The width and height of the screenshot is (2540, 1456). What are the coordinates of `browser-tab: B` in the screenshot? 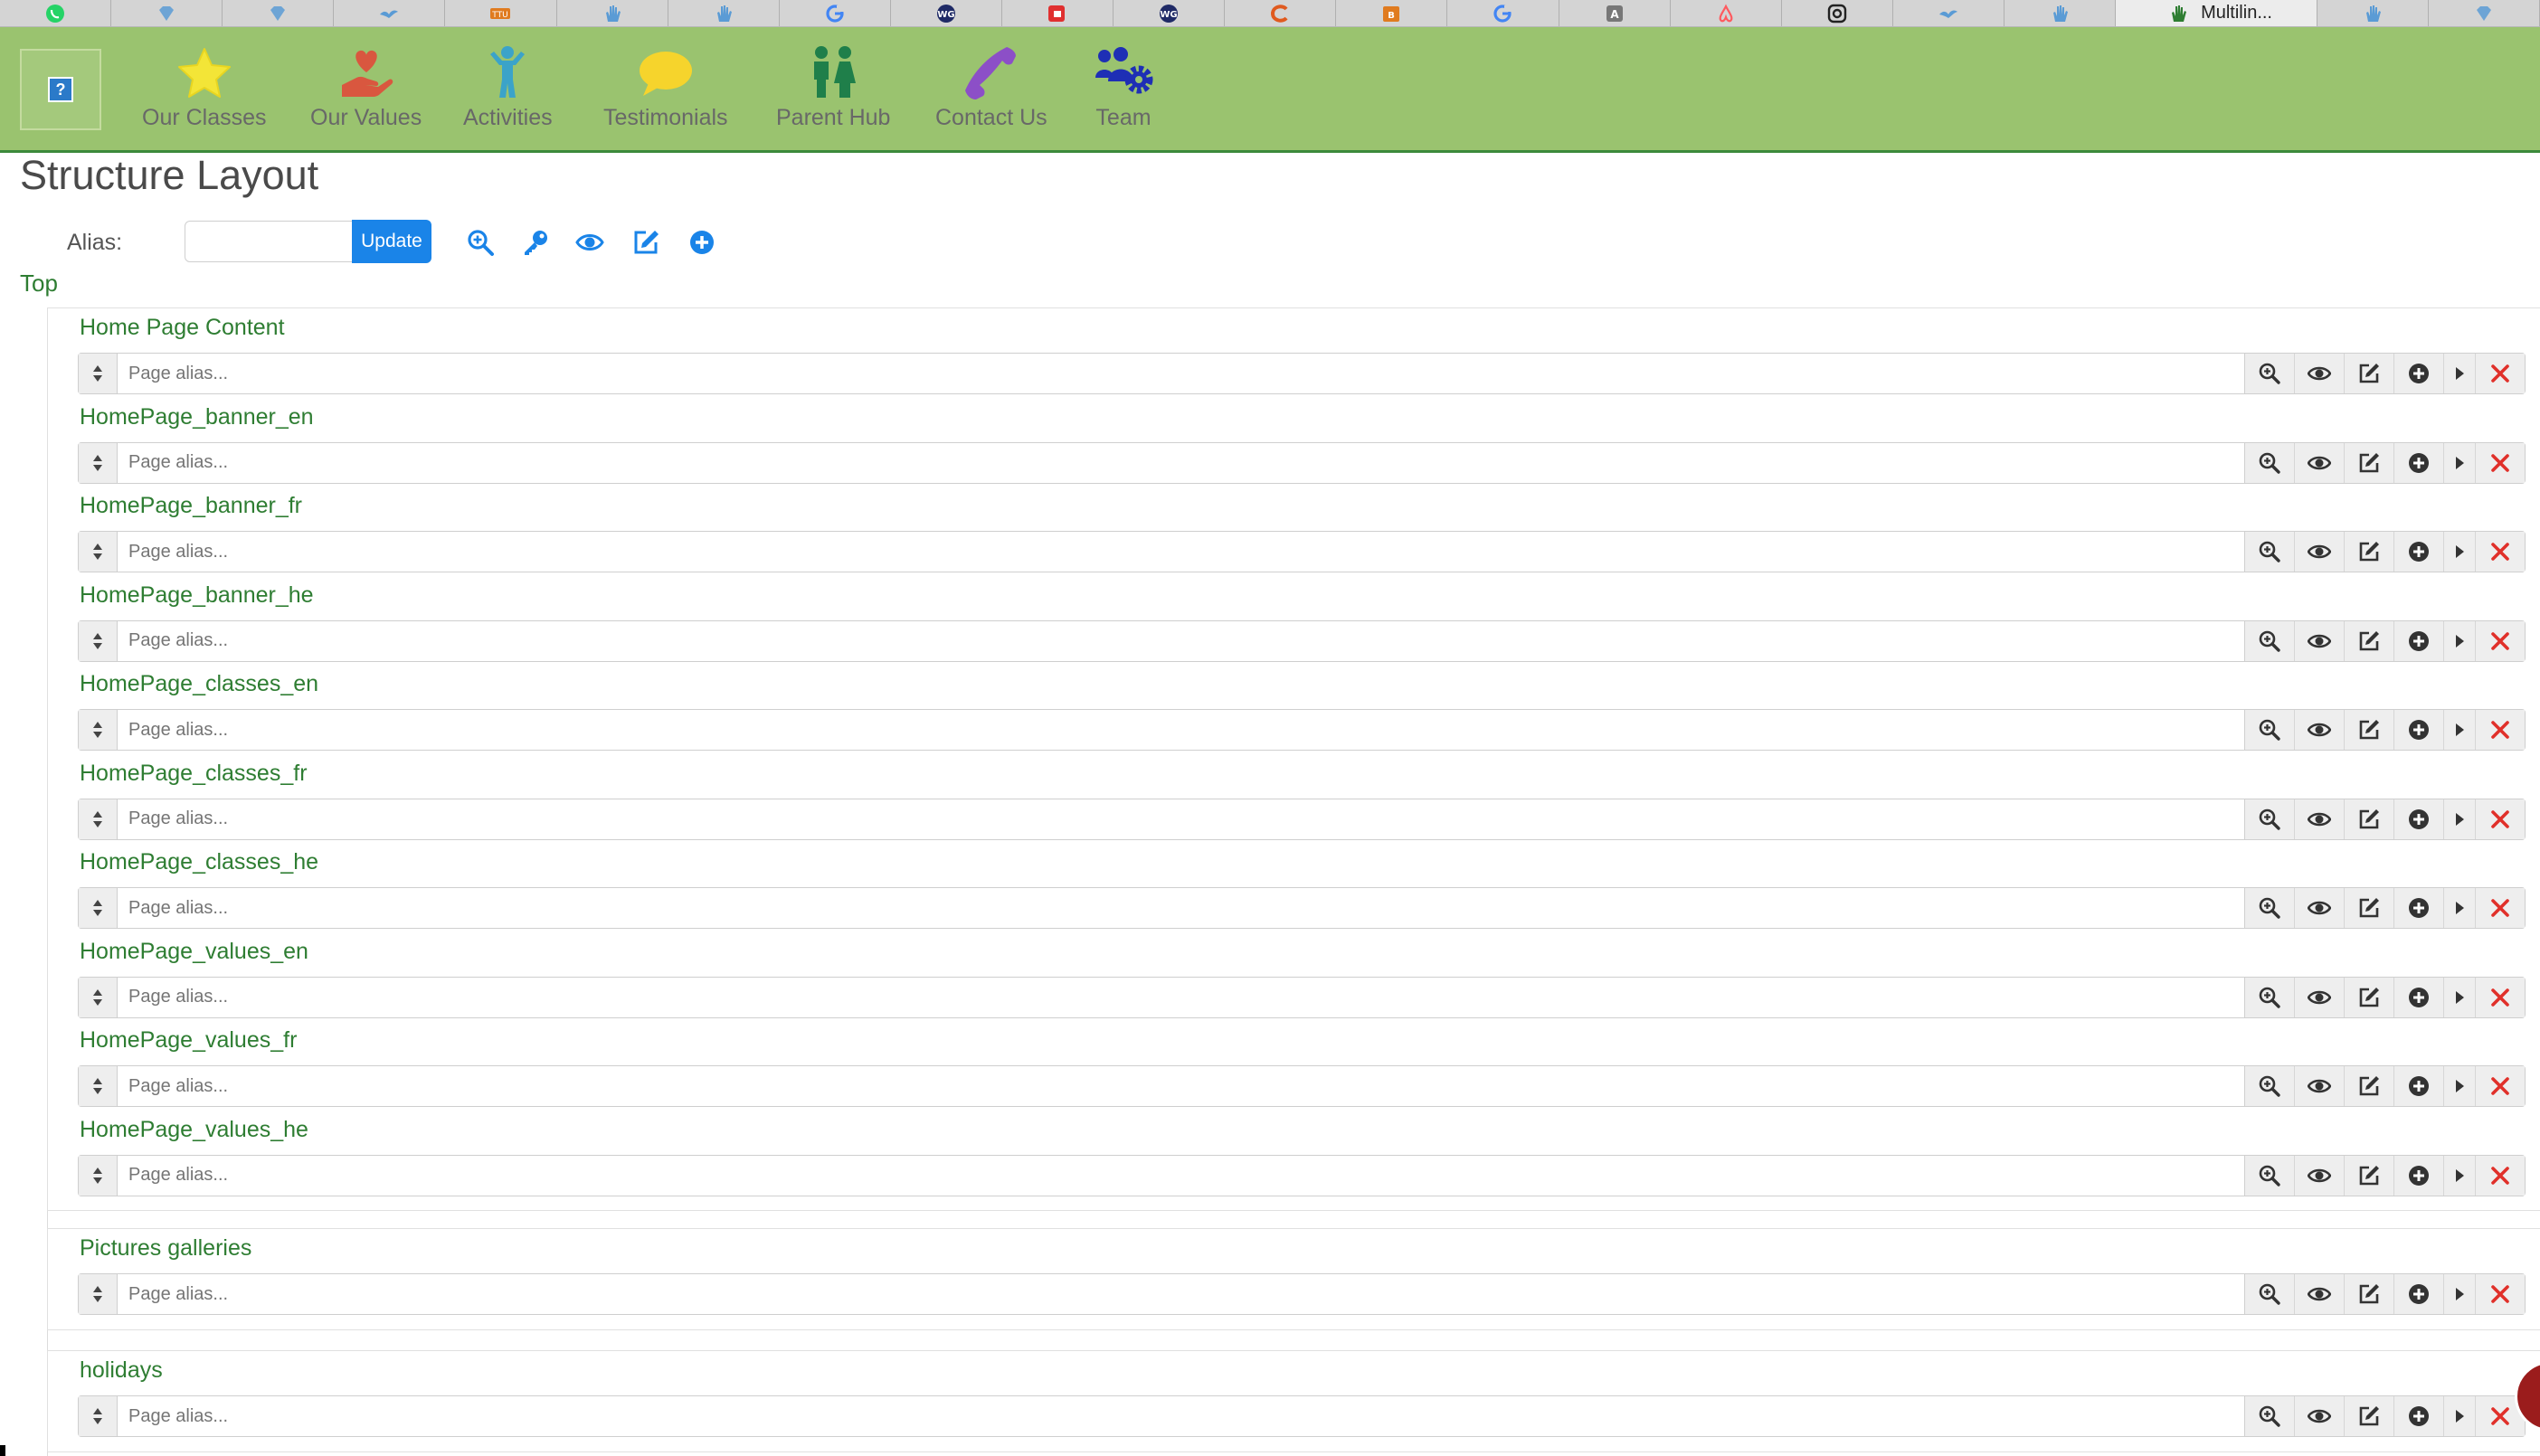 It's located at (1392, 13).